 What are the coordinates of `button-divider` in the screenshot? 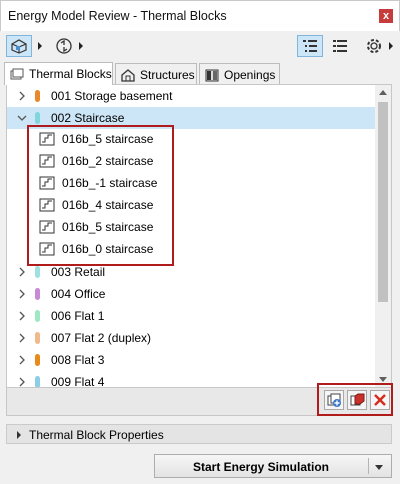 It's located at (368, 466).